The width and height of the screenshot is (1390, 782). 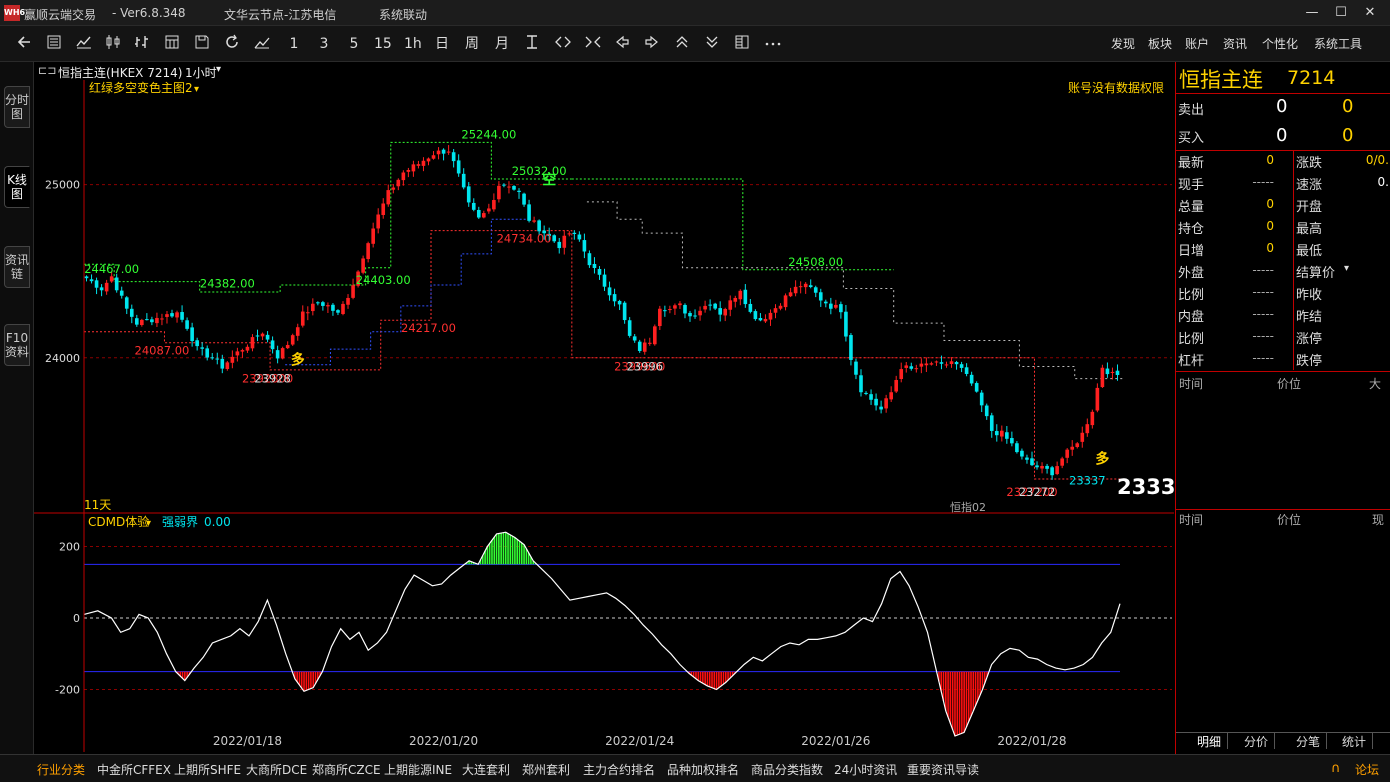 I want to click on menu-news: 资讯, so click(x=1235, y=43).